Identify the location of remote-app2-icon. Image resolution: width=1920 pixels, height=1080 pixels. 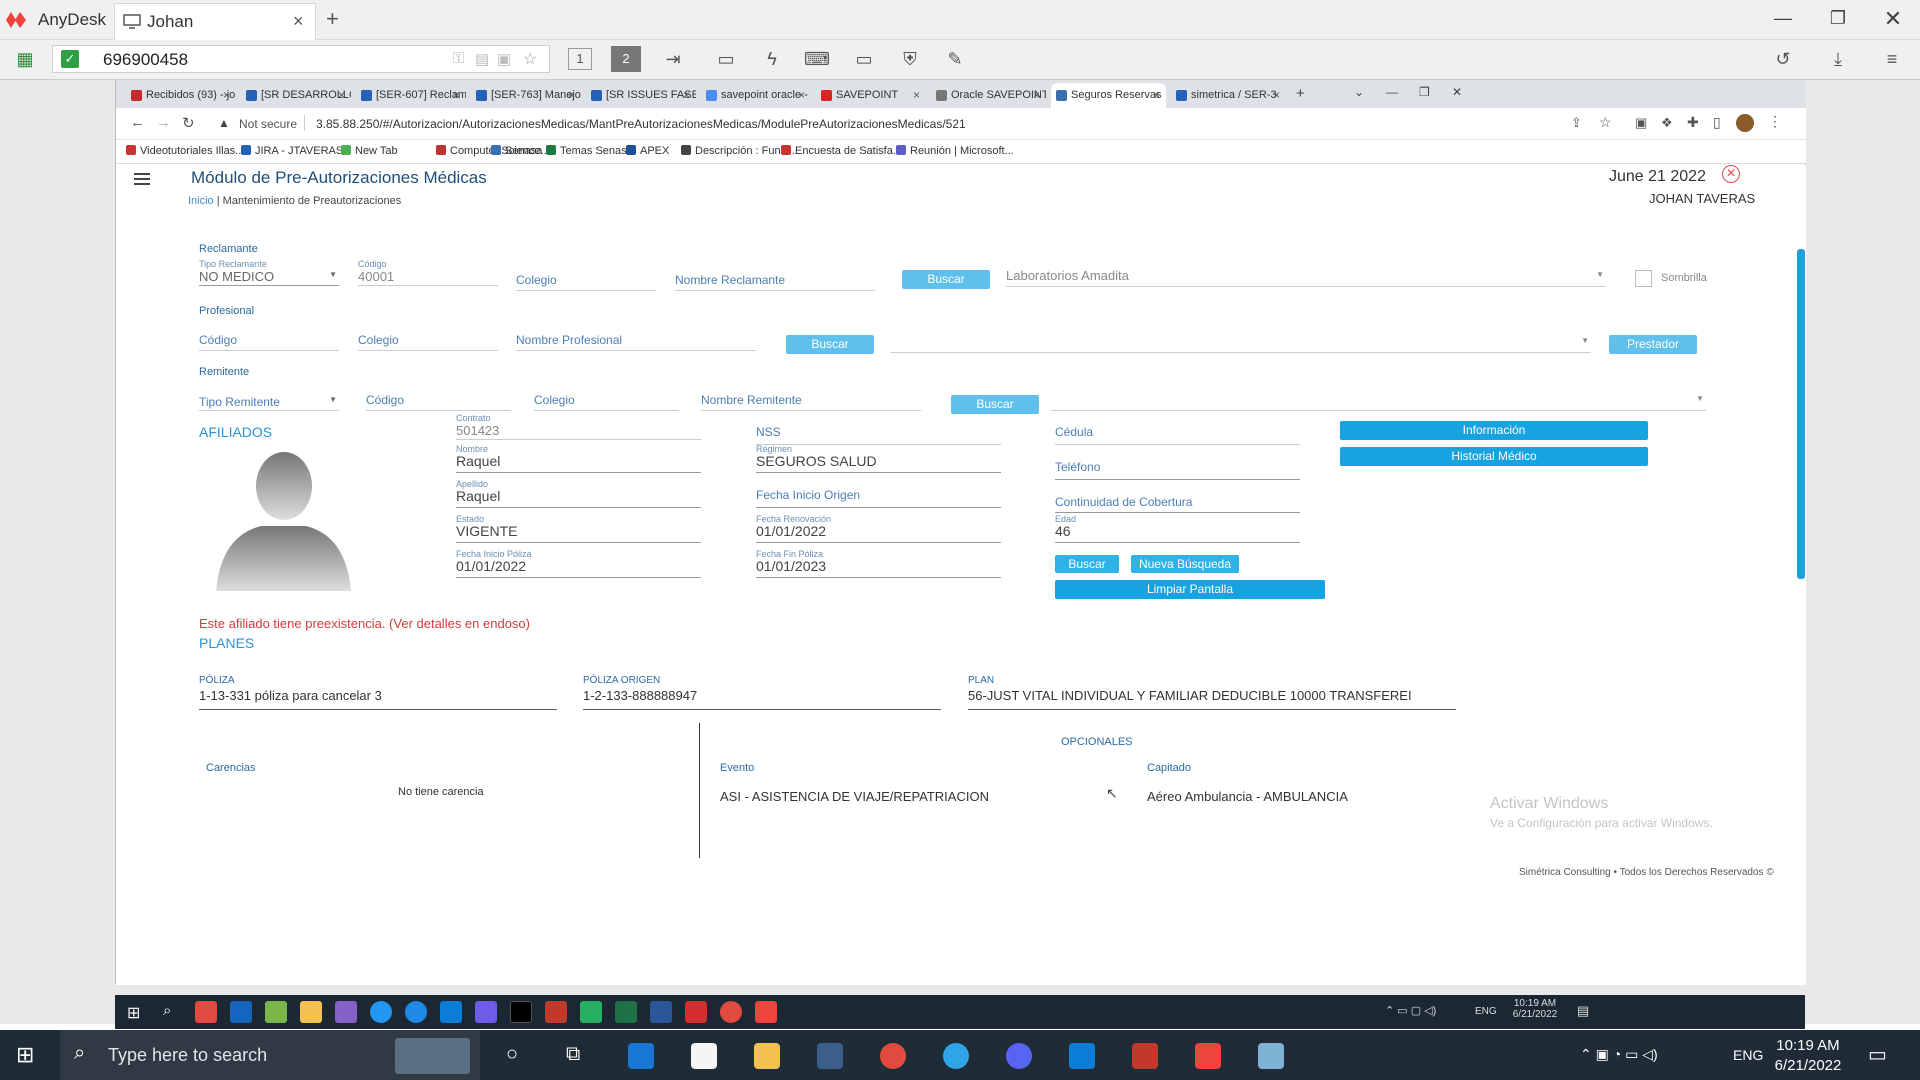
(416, 1012).